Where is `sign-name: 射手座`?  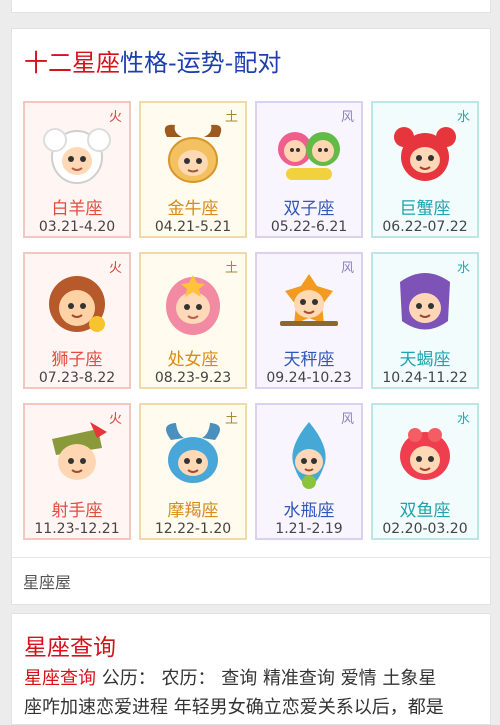 sign-name: 射手座 is located at coordinates (77, 508).